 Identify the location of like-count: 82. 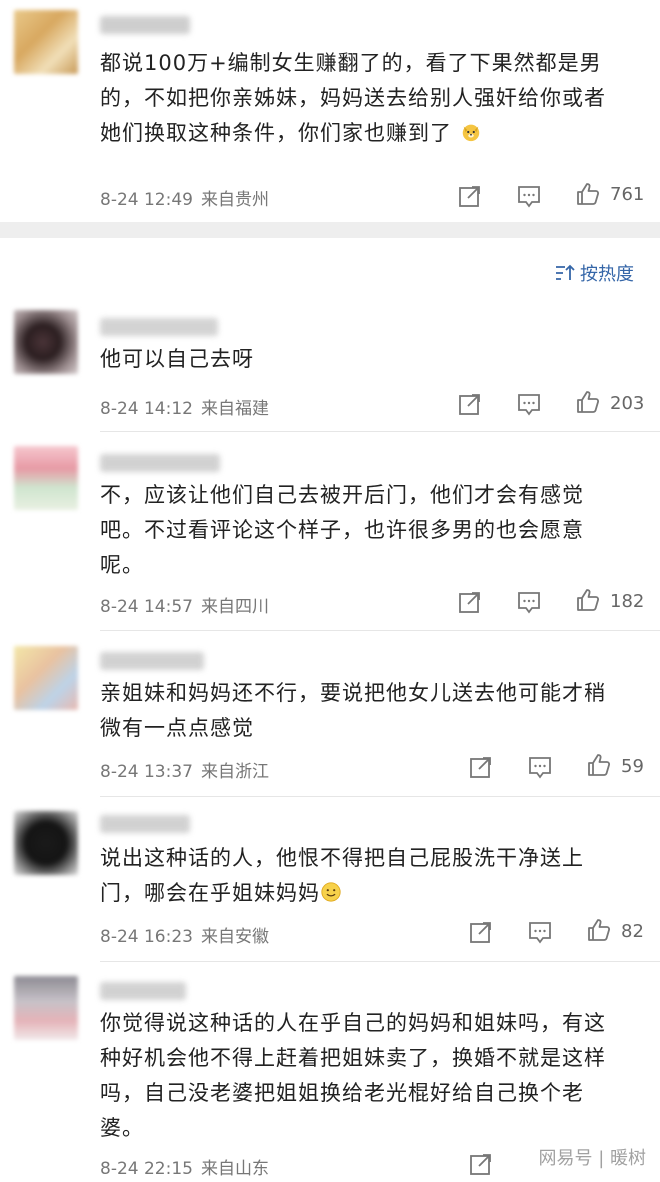
(632, 931).